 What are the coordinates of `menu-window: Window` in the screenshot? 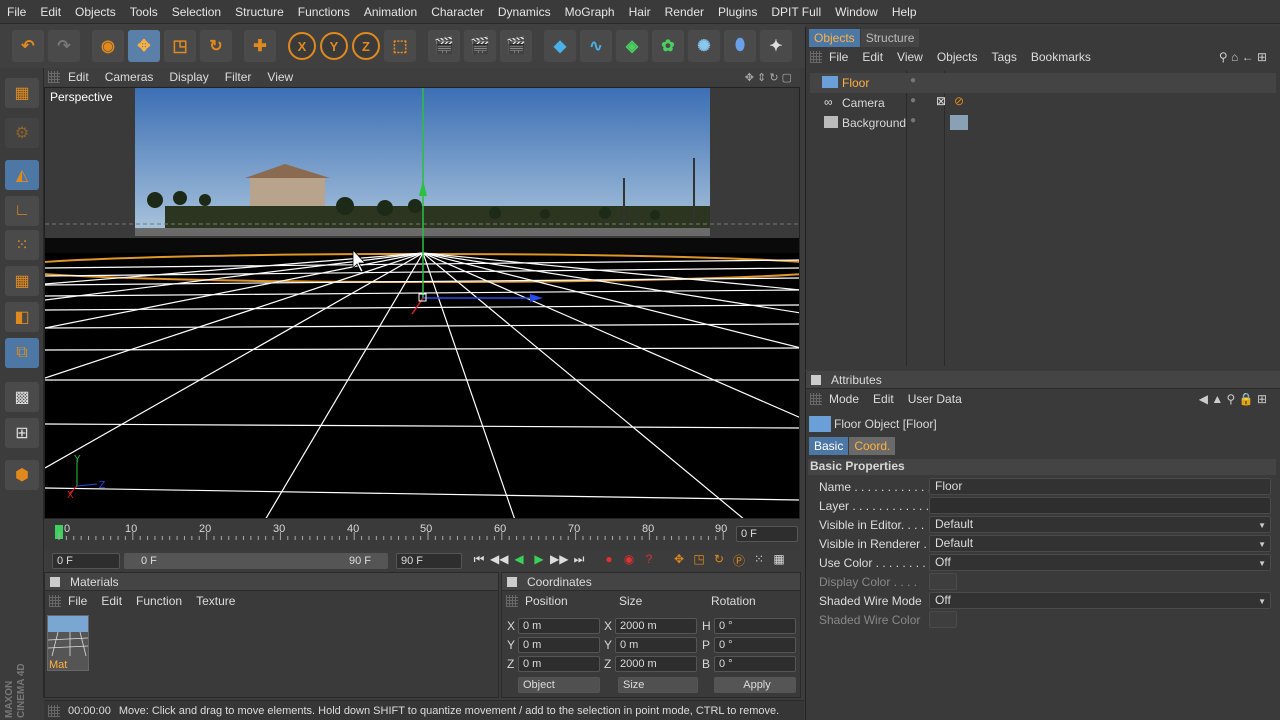 It's located at (856, 12).